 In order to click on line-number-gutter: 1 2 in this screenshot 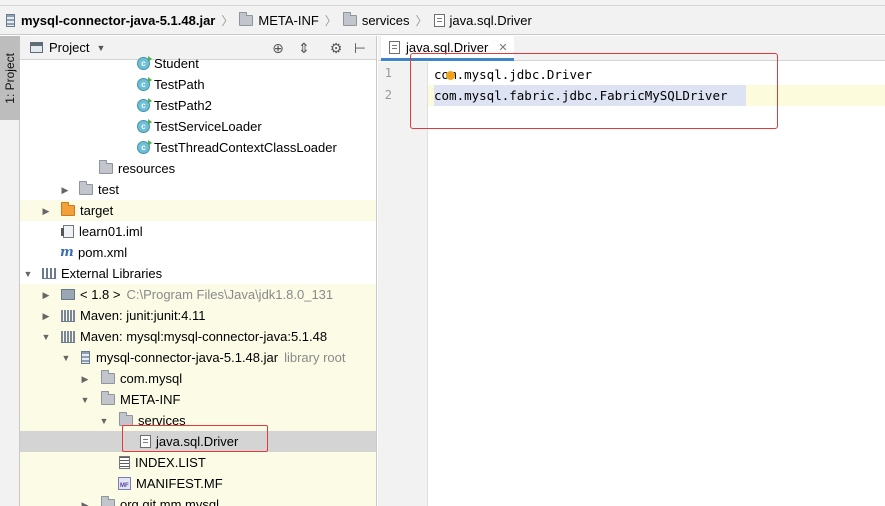, I will do `click(403, 284)`.